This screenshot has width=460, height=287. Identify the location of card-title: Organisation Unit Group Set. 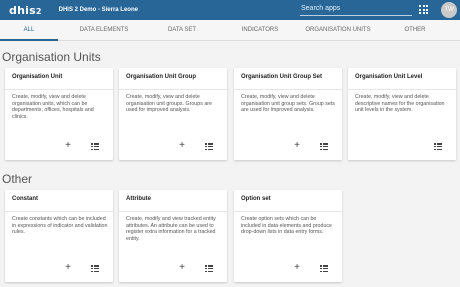
(282, 77).